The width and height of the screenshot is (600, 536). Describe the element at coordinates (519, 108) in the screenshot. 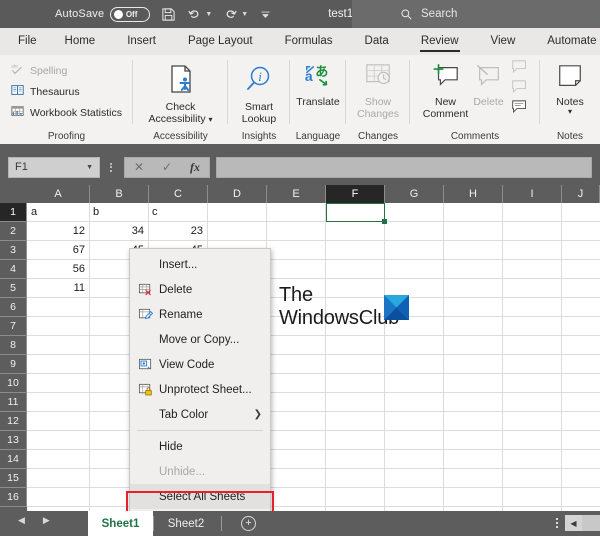

I see `show-comments-icon` at that location.